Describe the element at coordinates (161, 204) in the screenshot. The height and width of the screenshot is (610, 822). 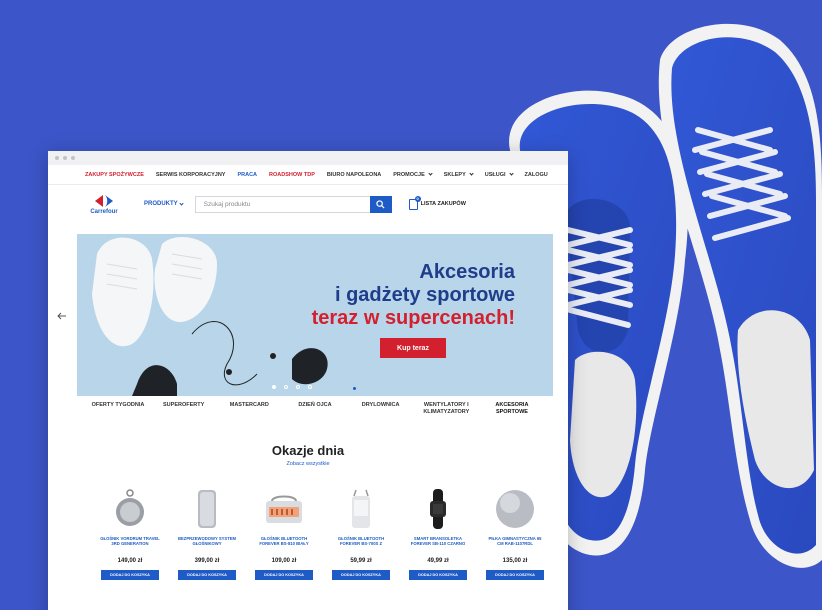
I see `produkty-label: Produkty` at that location.